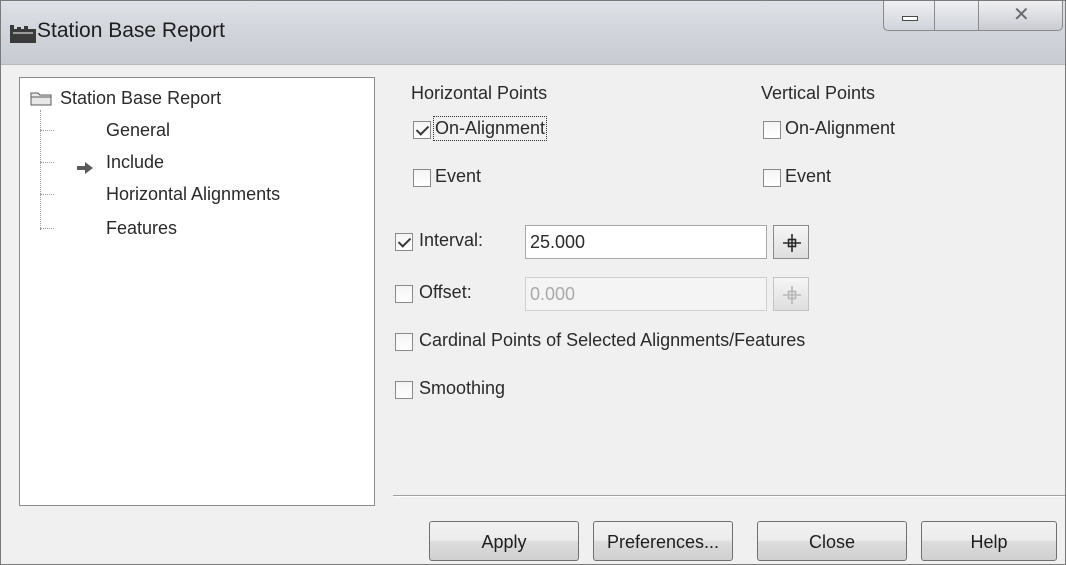 The image size is (1066, 565). I want to click on interval-input: 25.000, so click(646, 242).